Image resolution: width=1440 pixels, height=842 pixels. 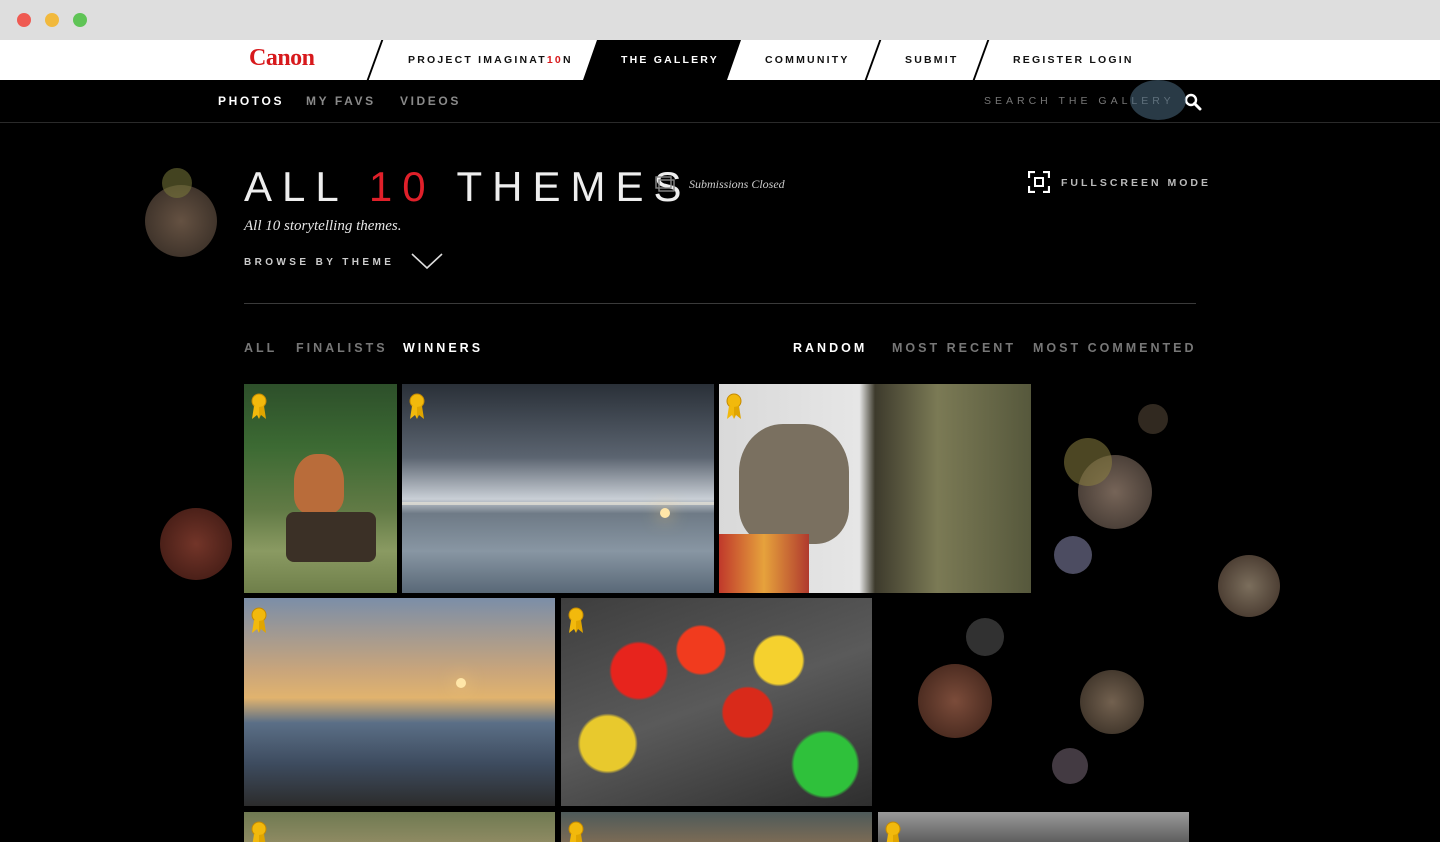 What do you see at coordinates (1033, 827) in the screenshot?
I see `gallery-photo-landscape` at bounding box center [1033, 827].